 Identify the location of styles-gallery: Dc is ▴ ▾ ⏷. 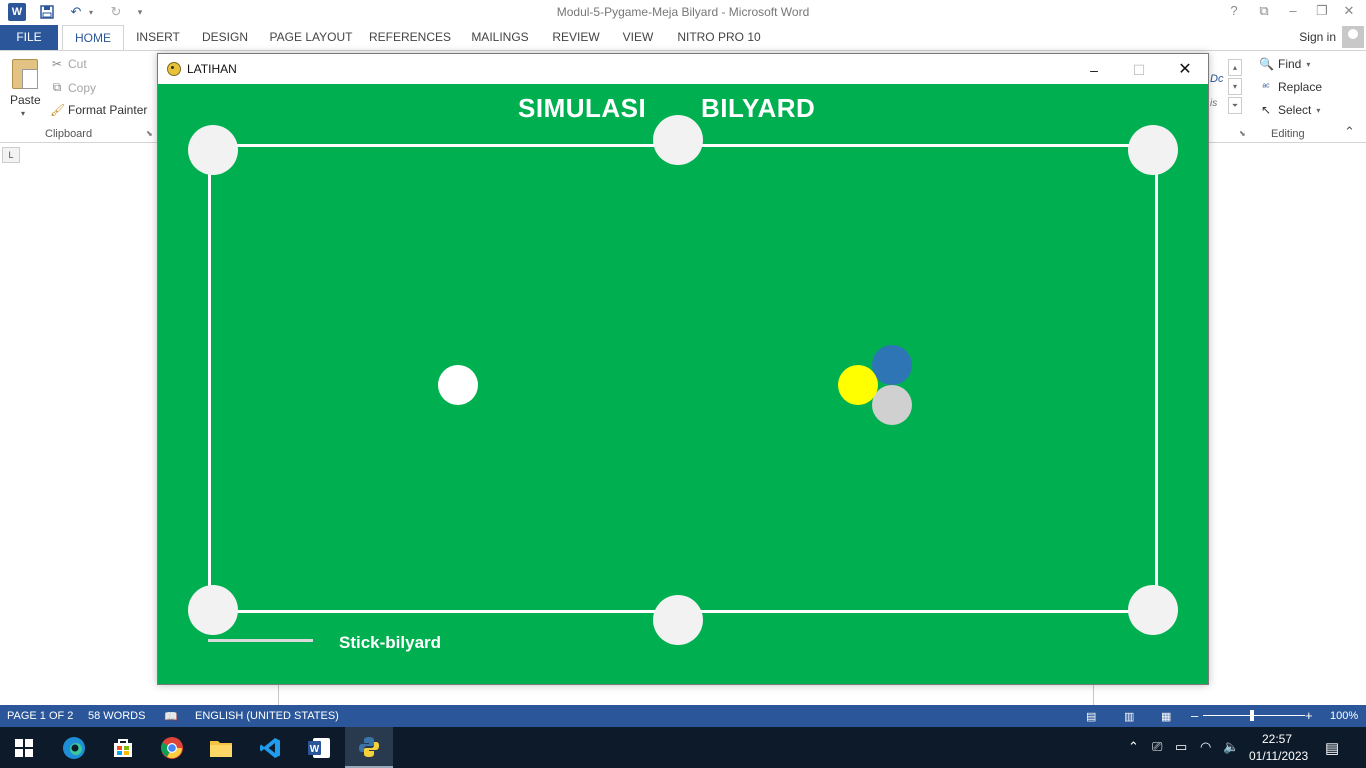
(1226, 87).